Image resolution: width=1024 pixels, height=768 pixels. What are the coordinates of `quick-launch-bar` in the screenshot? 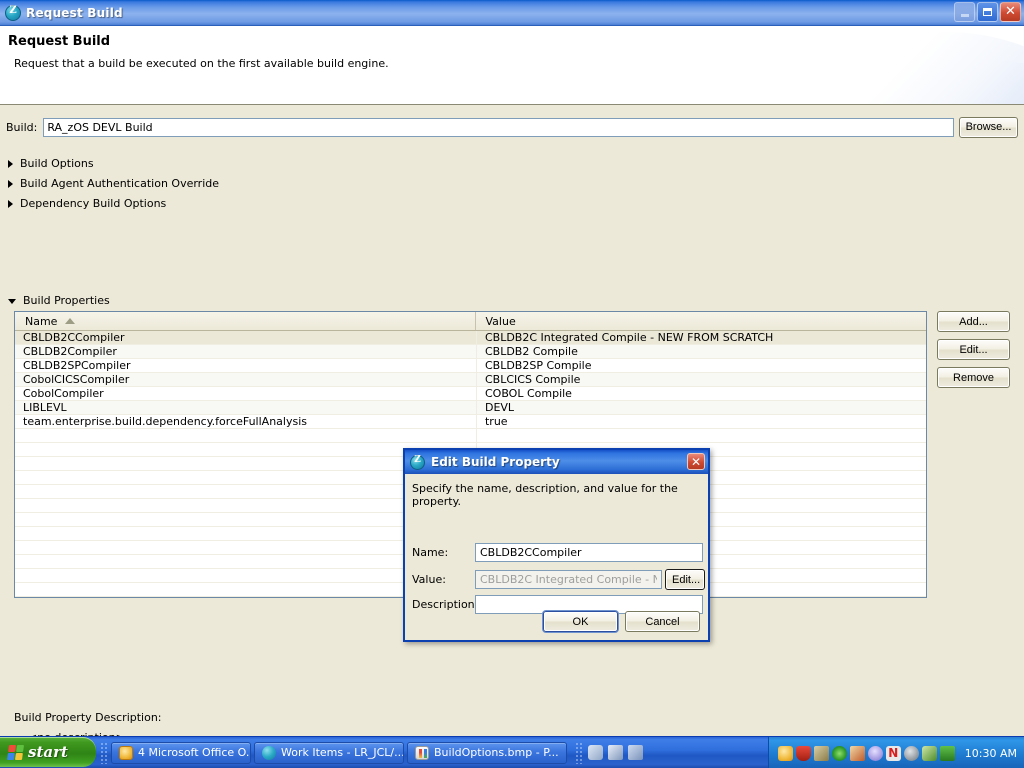 It's located at (615, 752).